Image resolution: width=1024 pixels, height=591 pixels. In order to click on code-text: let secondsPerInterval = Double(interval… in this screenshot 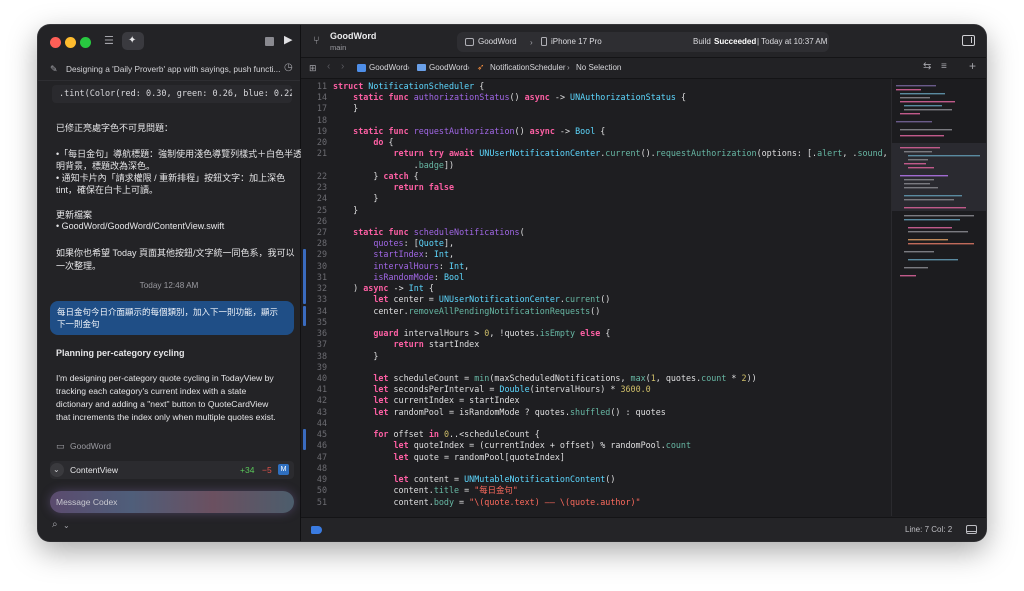, I will do `click(491, 389)`.